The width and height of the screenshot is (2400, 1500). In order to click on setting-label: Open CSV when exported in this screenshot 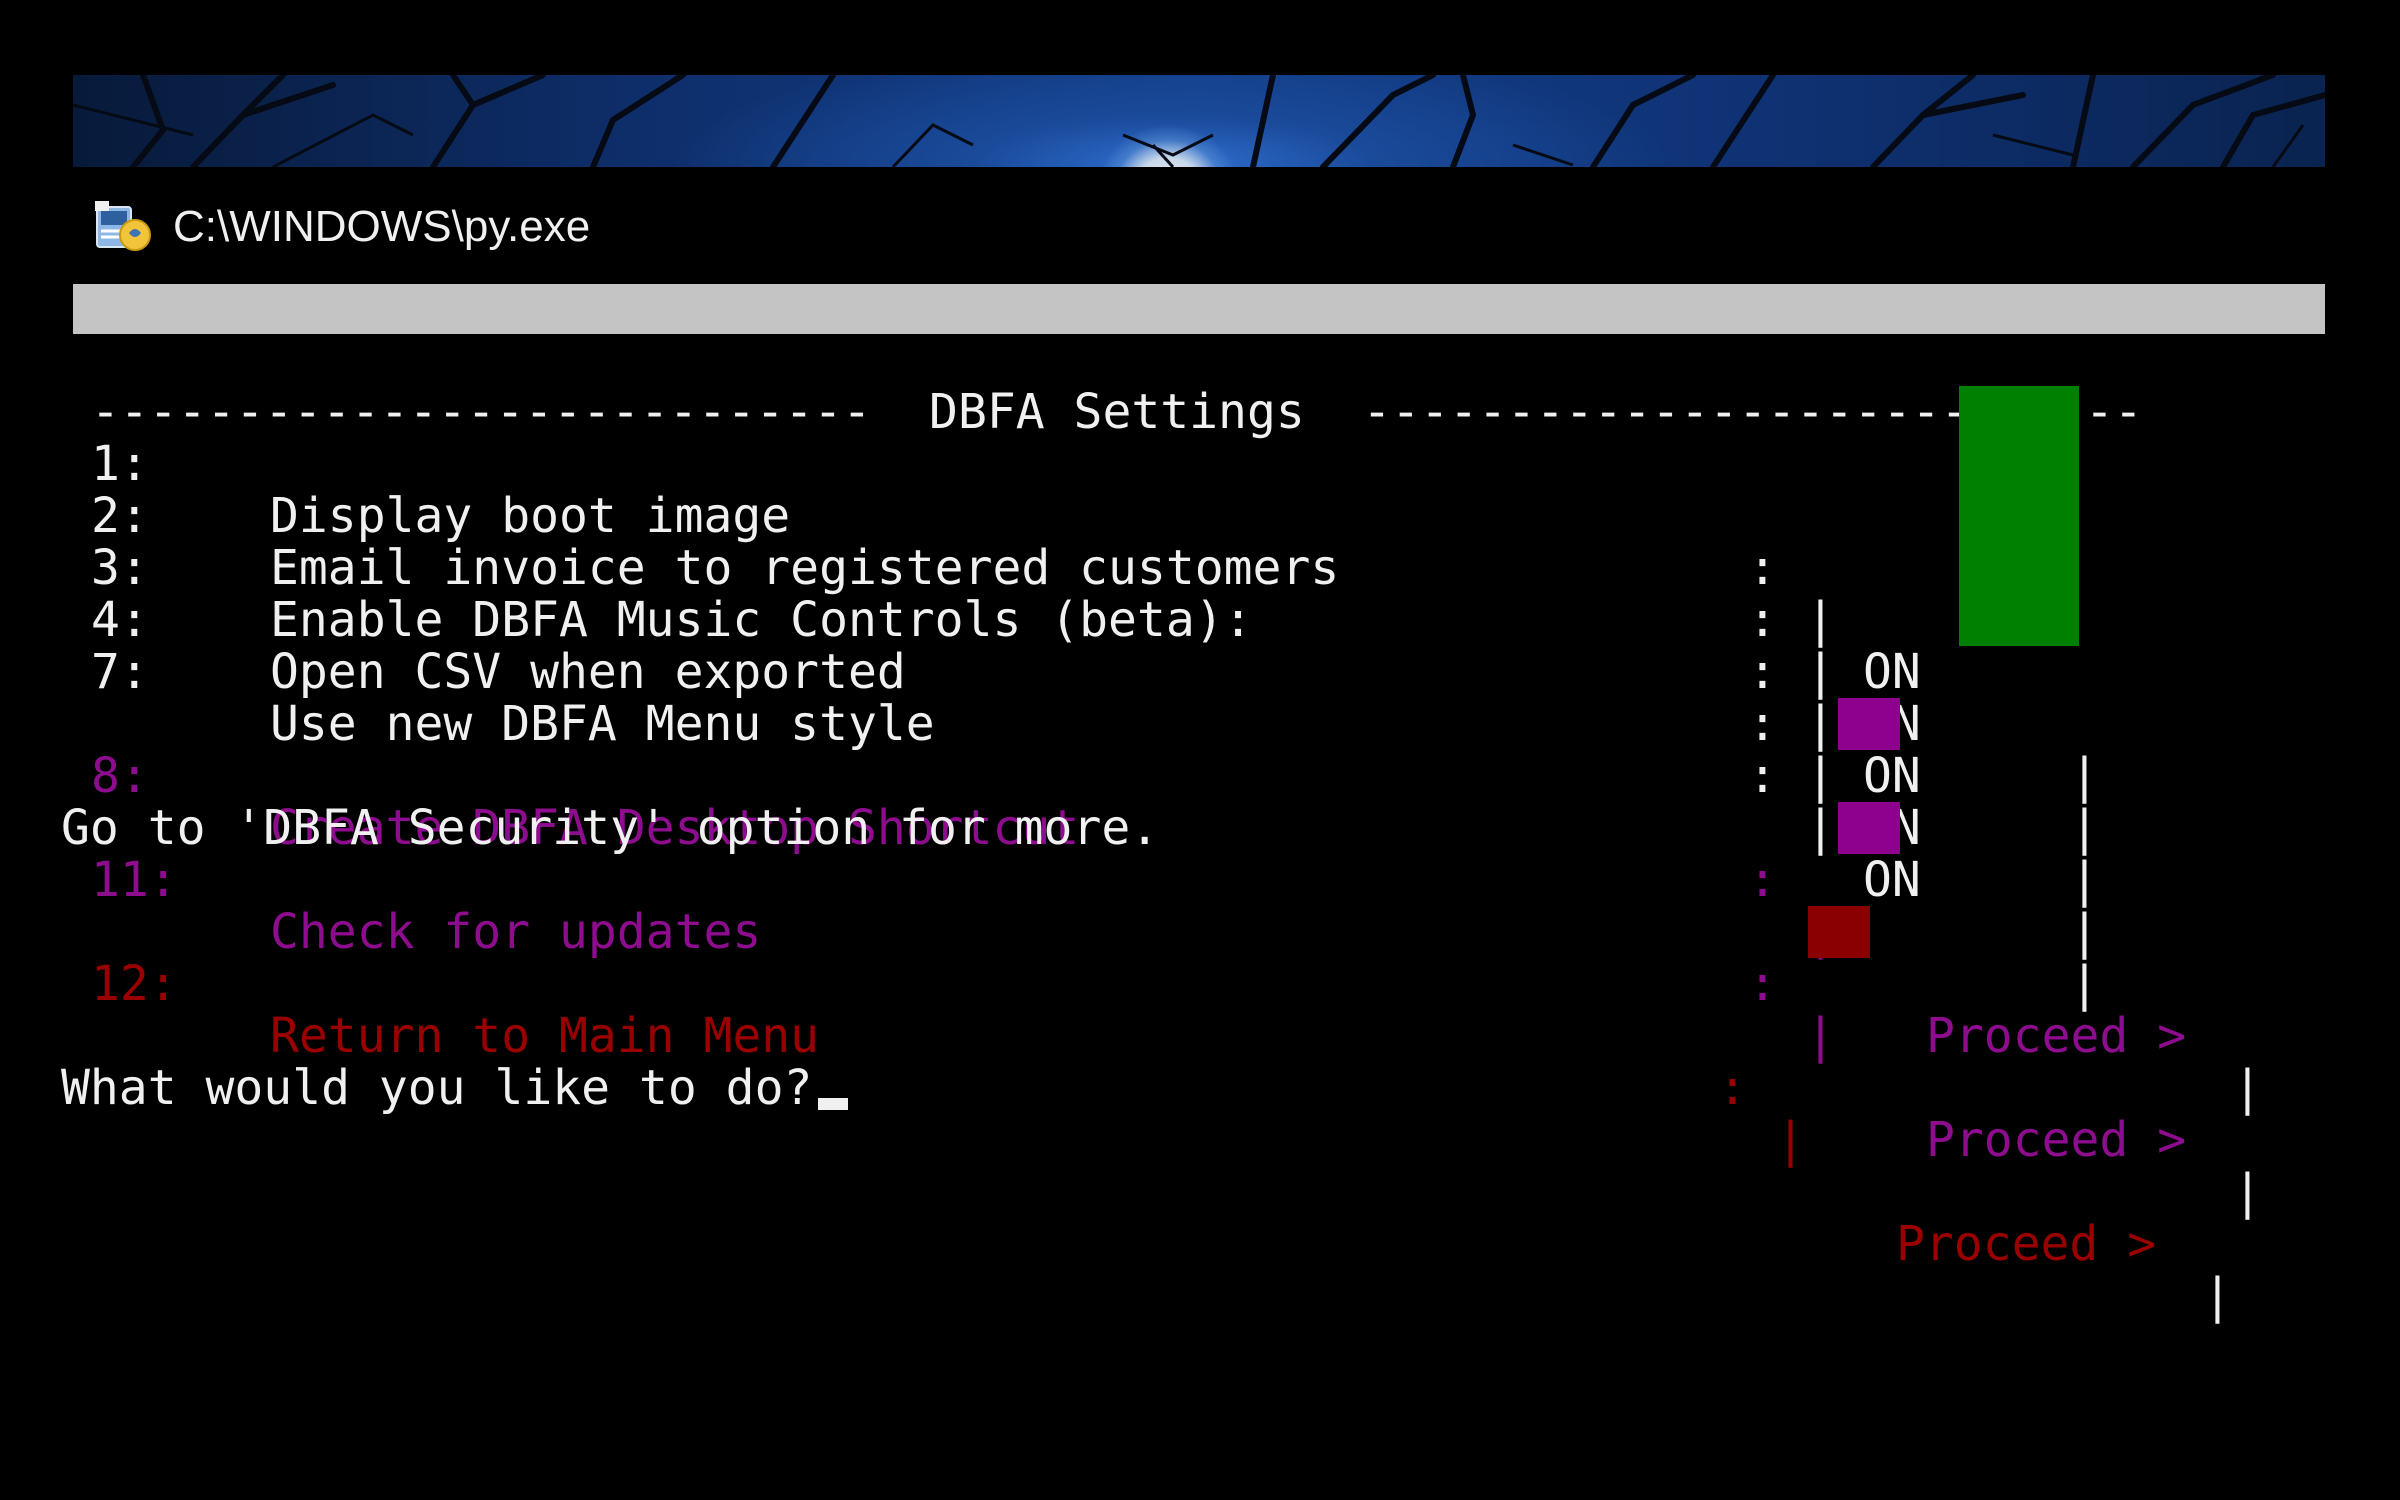, I will do `click(588, 672)`.